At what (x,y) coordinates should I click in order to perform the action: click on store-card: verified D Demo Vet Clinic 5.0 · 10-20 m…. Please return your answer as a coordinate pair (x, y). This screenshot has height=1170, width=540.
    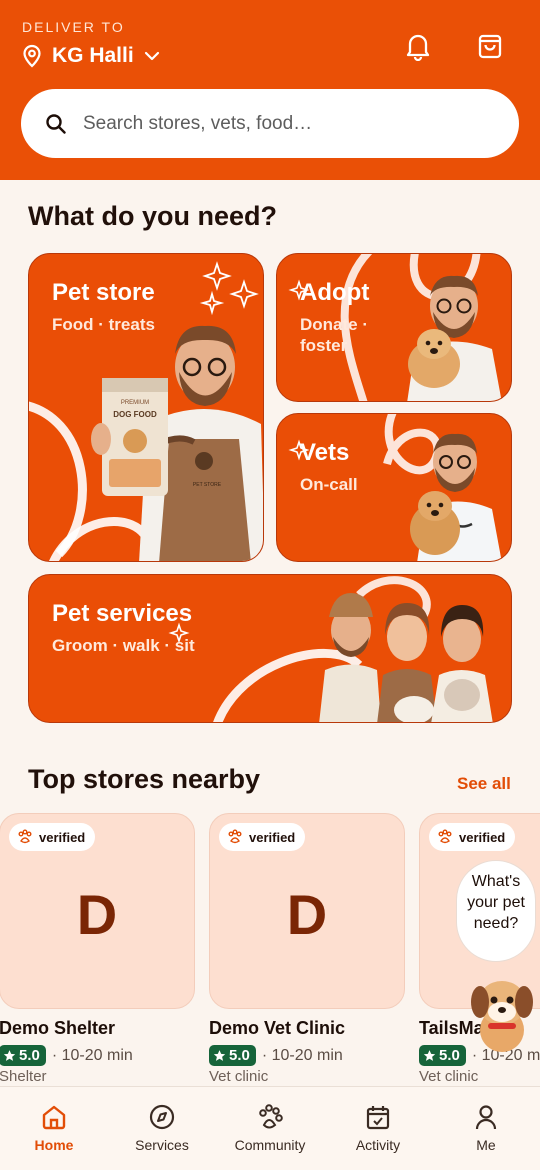
    Looking at the image, I should click on (307, 949).